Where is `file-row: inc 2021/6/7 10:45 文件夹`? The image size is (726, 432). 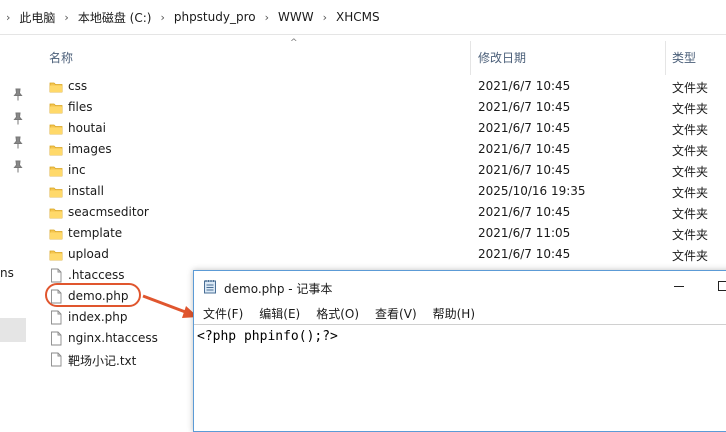 file-row: inc 2021/6/7 10:45 文件夹 is located at coordinates (382, 170).